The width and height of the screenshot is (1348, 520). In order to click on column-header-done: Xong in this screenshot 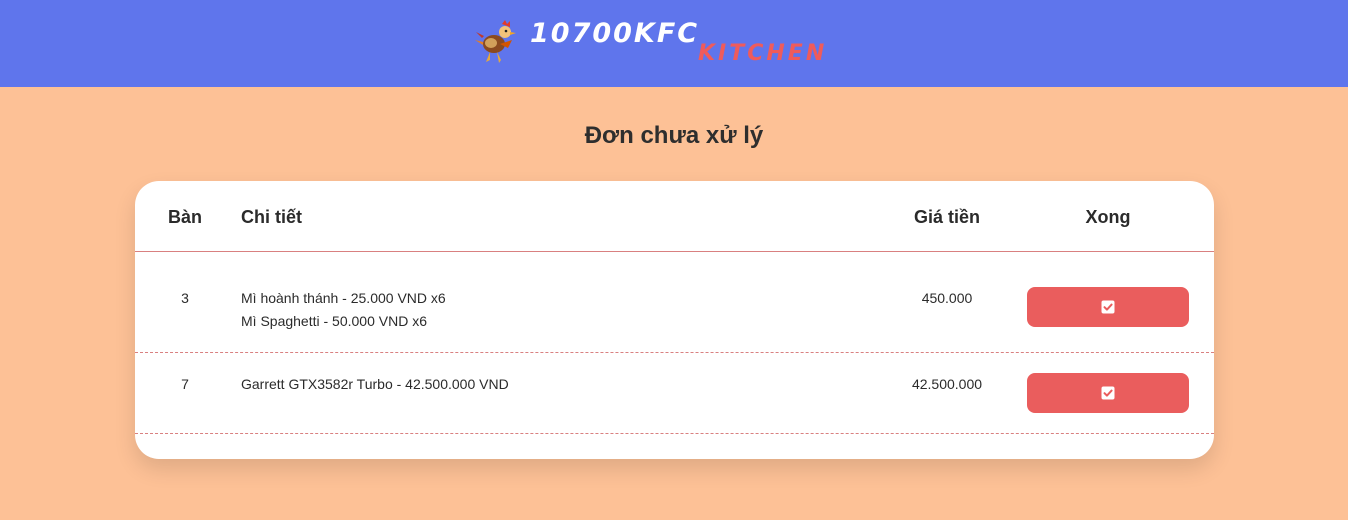, I will do `click(1108, 217)`.